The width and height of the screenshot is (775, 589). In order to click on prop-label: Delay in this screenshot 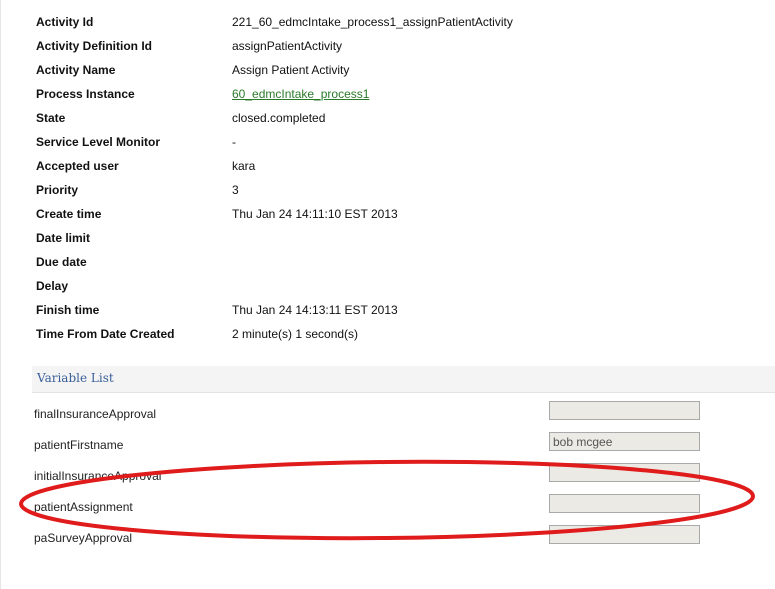, I will do `click(52, 286)`.